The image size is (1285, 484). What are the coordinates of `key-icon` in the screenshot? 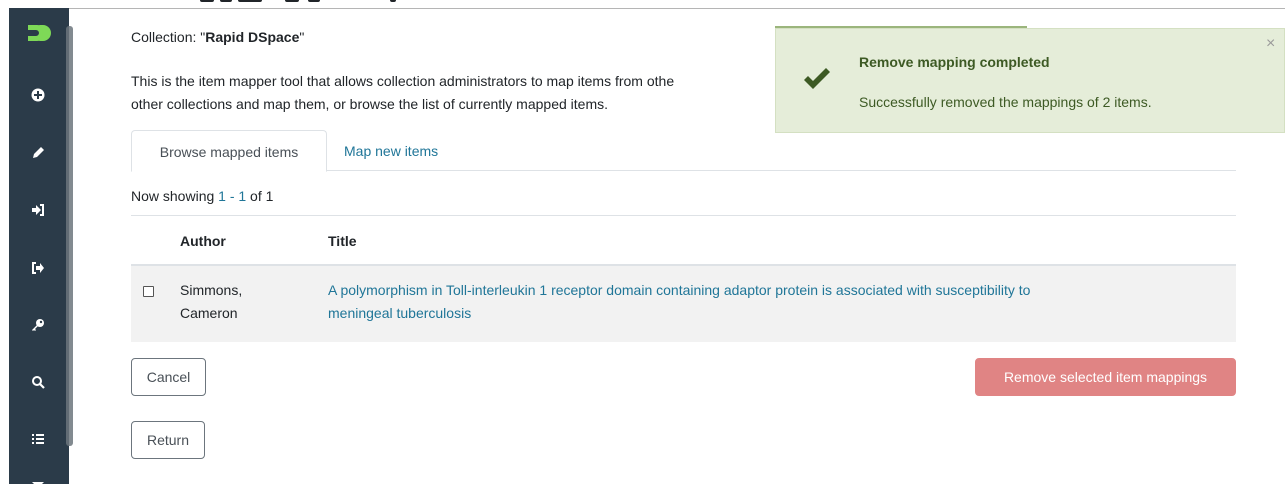 It's located at (38, 325).